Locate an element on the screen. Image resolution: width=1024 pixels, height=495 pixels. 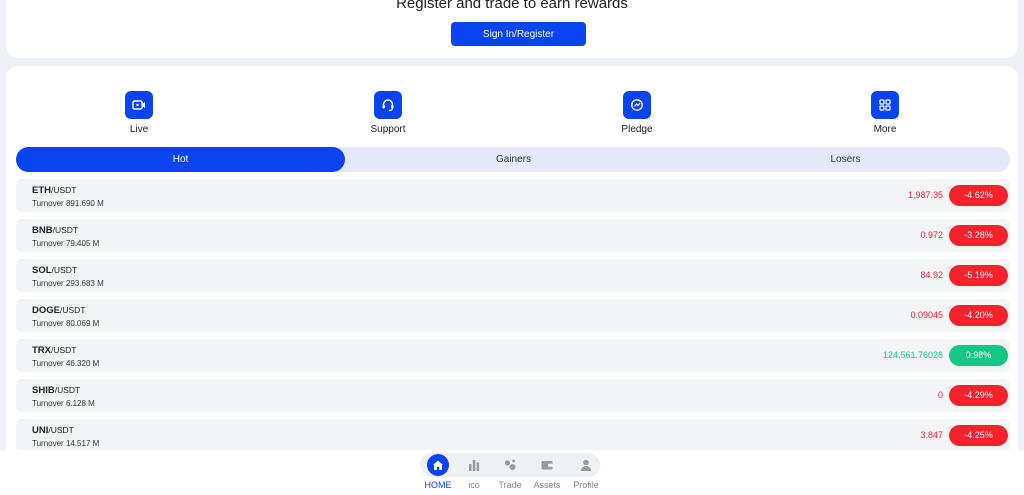
quick-action-live: Live is located at coordinates (139, 113).